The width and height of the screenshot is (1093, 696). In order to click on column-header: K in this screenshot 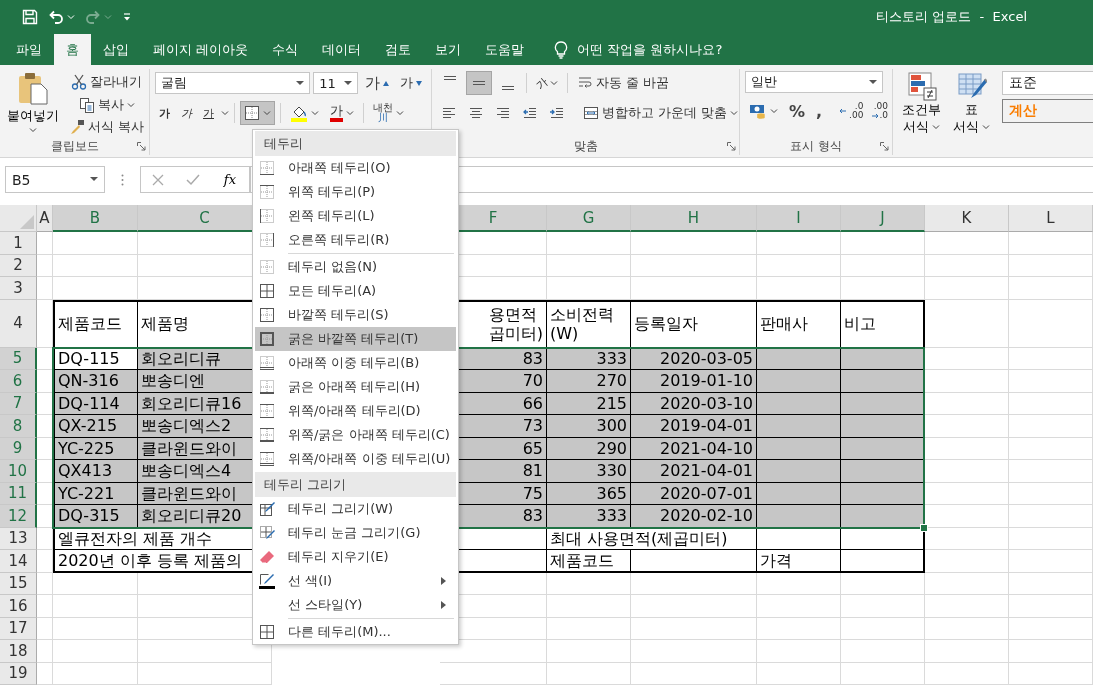, I will do `click(967, 218)`.